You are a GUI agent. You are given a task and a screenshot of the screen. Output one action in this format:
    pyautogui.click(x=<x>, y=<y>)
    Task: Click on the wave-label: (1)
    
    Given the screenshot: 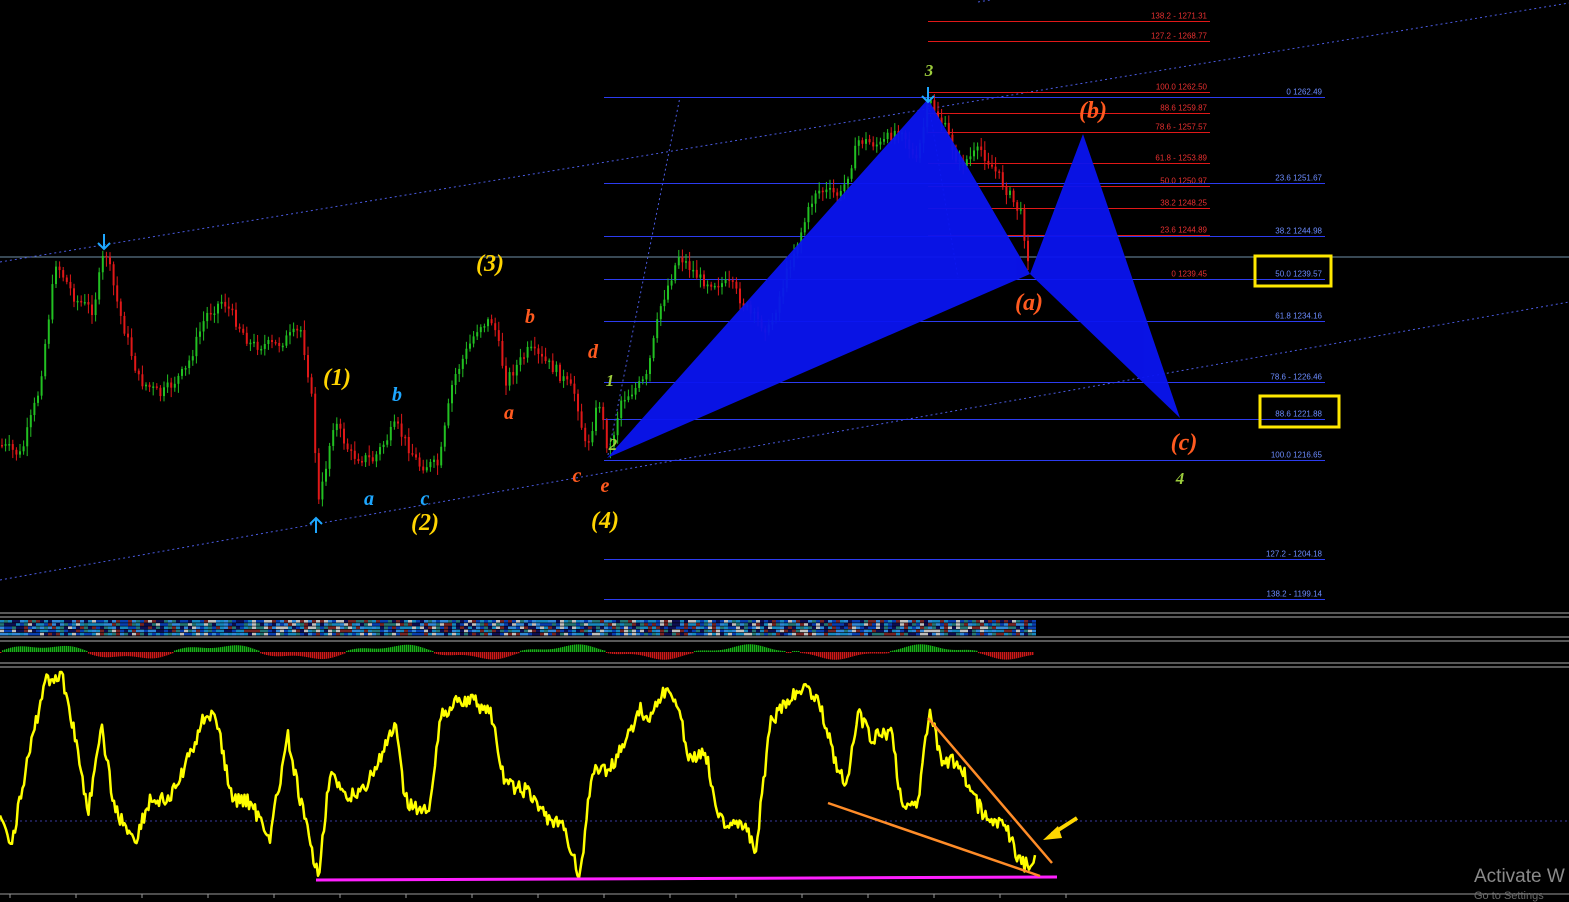 What is the action you would take?
    pyautogui.click(x=337, y=378)
    